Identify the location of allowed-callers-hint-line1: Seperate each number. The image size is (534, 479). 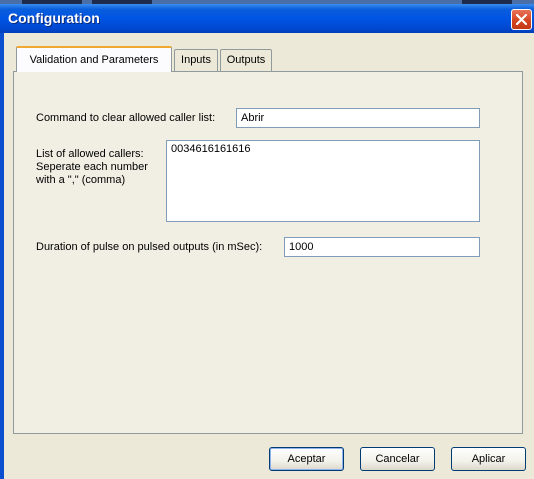
(92, 167).